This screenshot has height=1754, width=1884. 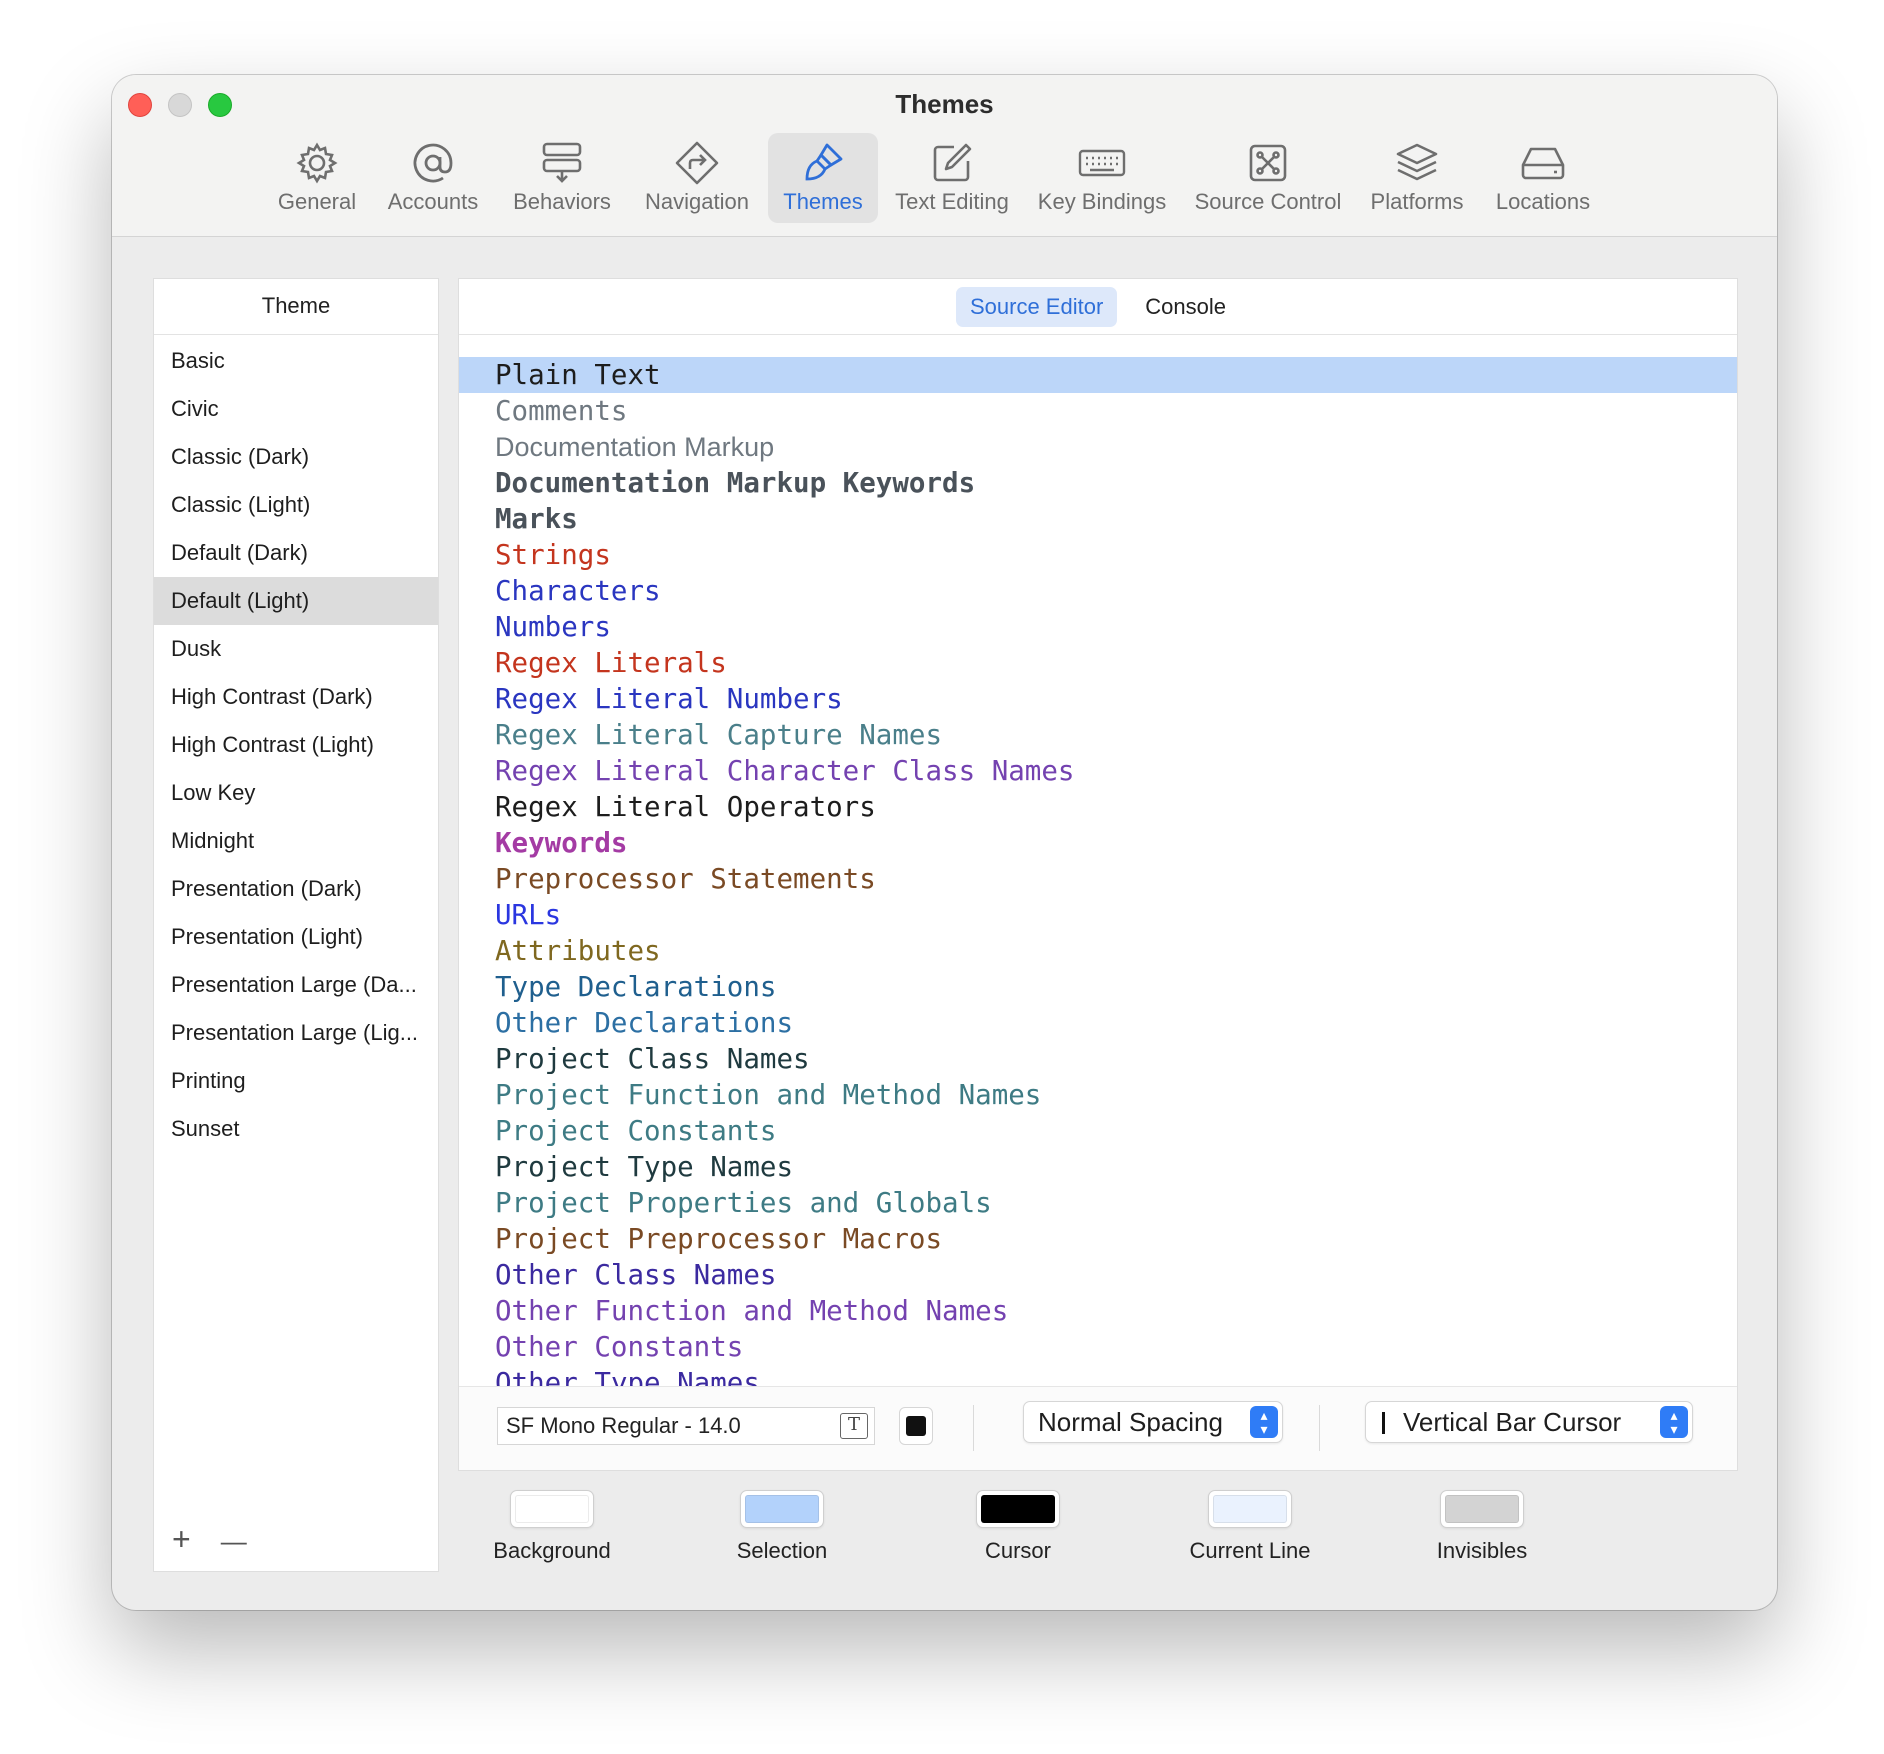 What do you see at coordinates (1098, 1095) in the screenshot?
I see `syntax-token-item: Project Function and Method Names` at bounding box center [1098, 1095].